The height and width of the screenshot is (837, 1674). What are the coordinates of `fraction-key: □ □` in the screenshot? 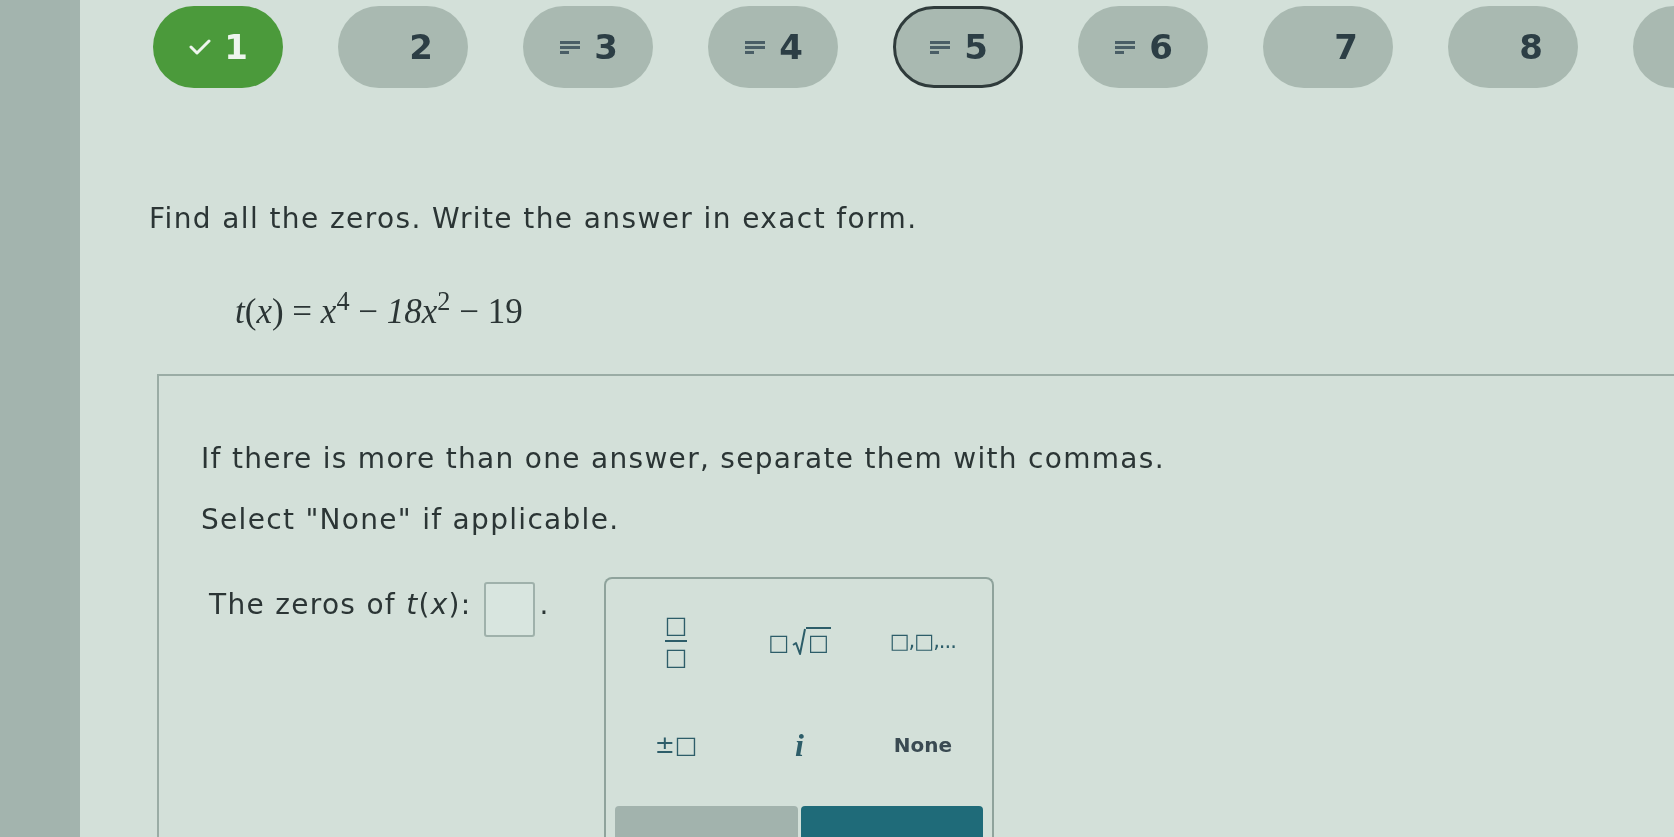 It's located at (676, 641).